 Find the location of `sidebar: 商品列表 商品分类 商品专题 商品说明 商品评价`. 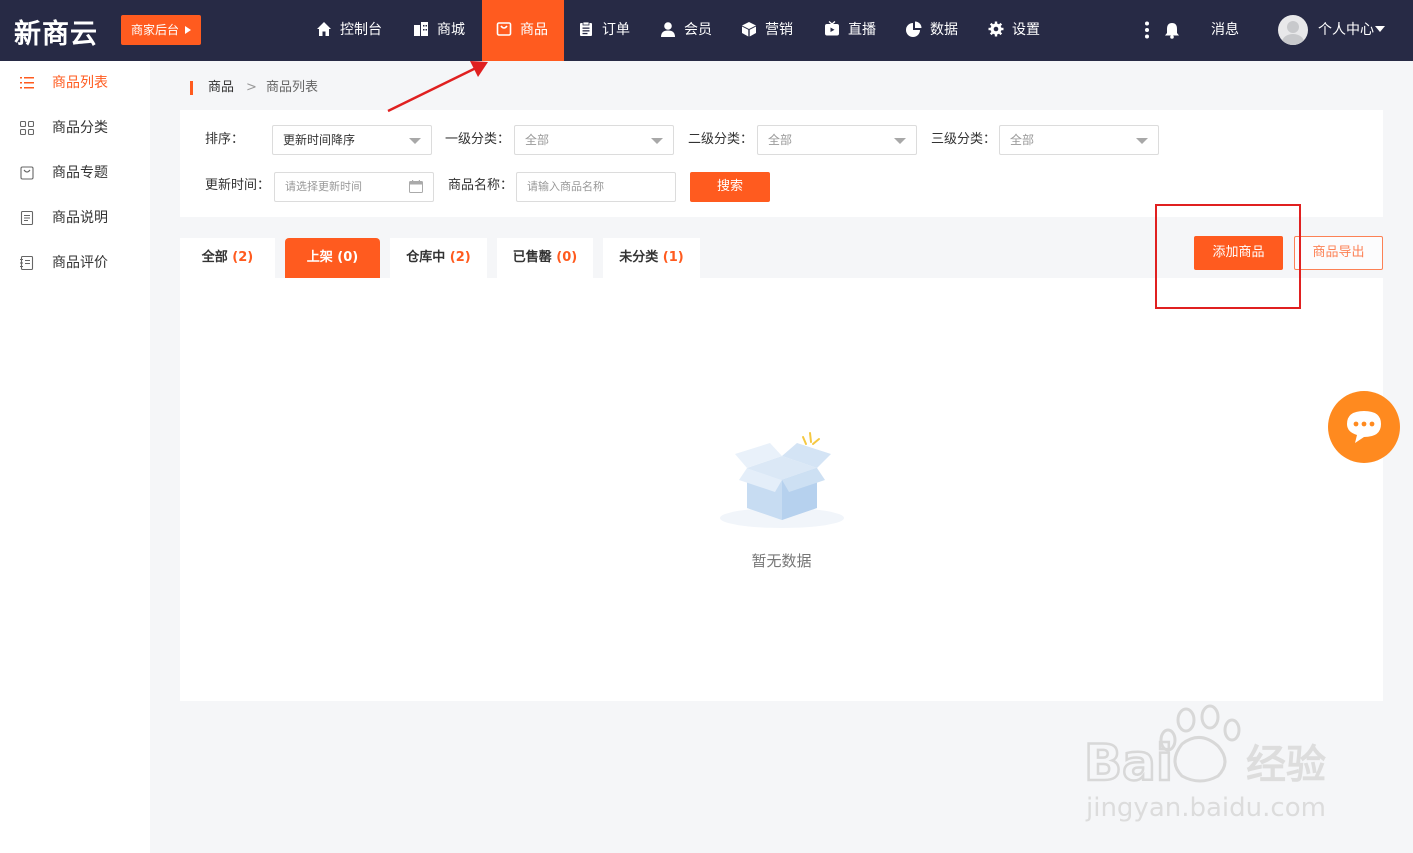

sidebar: 商品列表 商品分类 商品专题 商品说明 商品评价 is located at coordinates (75, 457).